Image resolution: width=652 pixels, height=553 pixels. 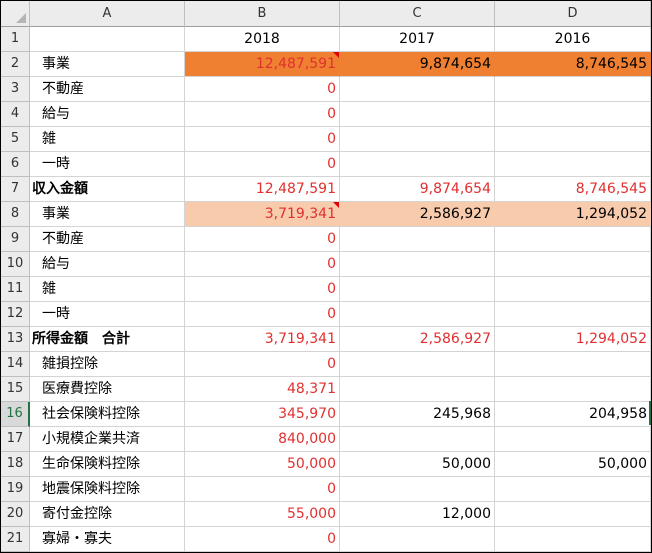 What do you see at coordinates (107, 539) in the screenshot?
I see `cell-a: 寡婦・寡夫` at bounding box center [107, 539].